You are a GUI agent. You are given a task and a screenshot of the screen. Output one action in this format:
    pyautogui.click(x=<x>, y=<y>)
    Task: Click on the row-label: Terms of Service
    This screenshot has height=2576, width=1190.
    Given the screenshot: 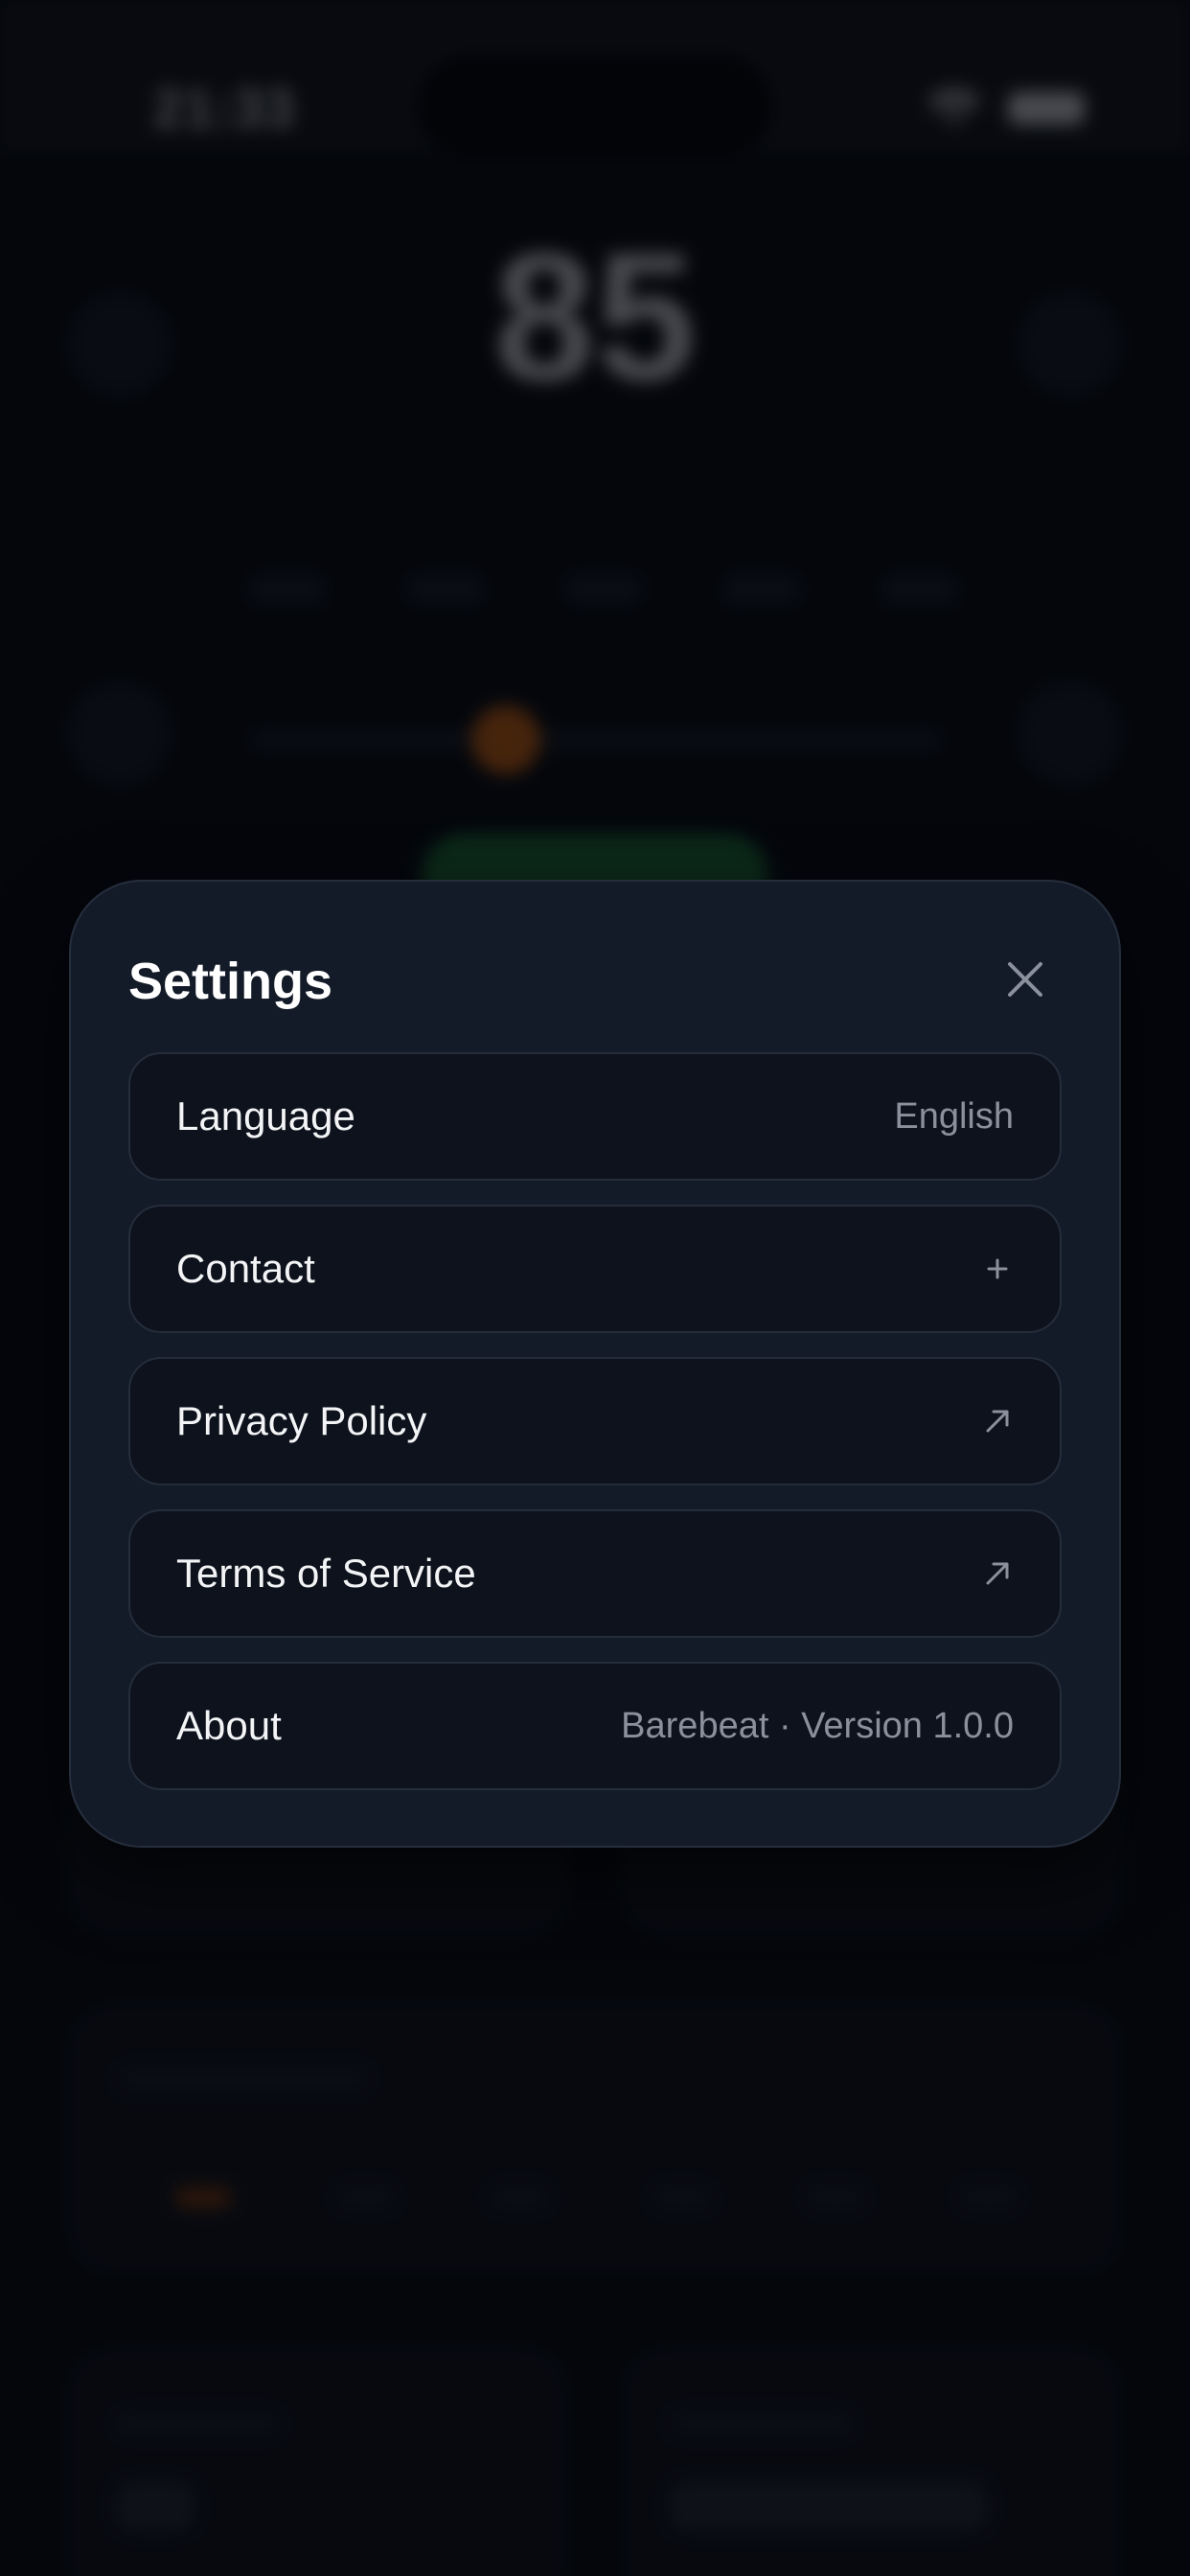 What is the action you would take?
    pyautogui.click(x=326, y=1573)
    